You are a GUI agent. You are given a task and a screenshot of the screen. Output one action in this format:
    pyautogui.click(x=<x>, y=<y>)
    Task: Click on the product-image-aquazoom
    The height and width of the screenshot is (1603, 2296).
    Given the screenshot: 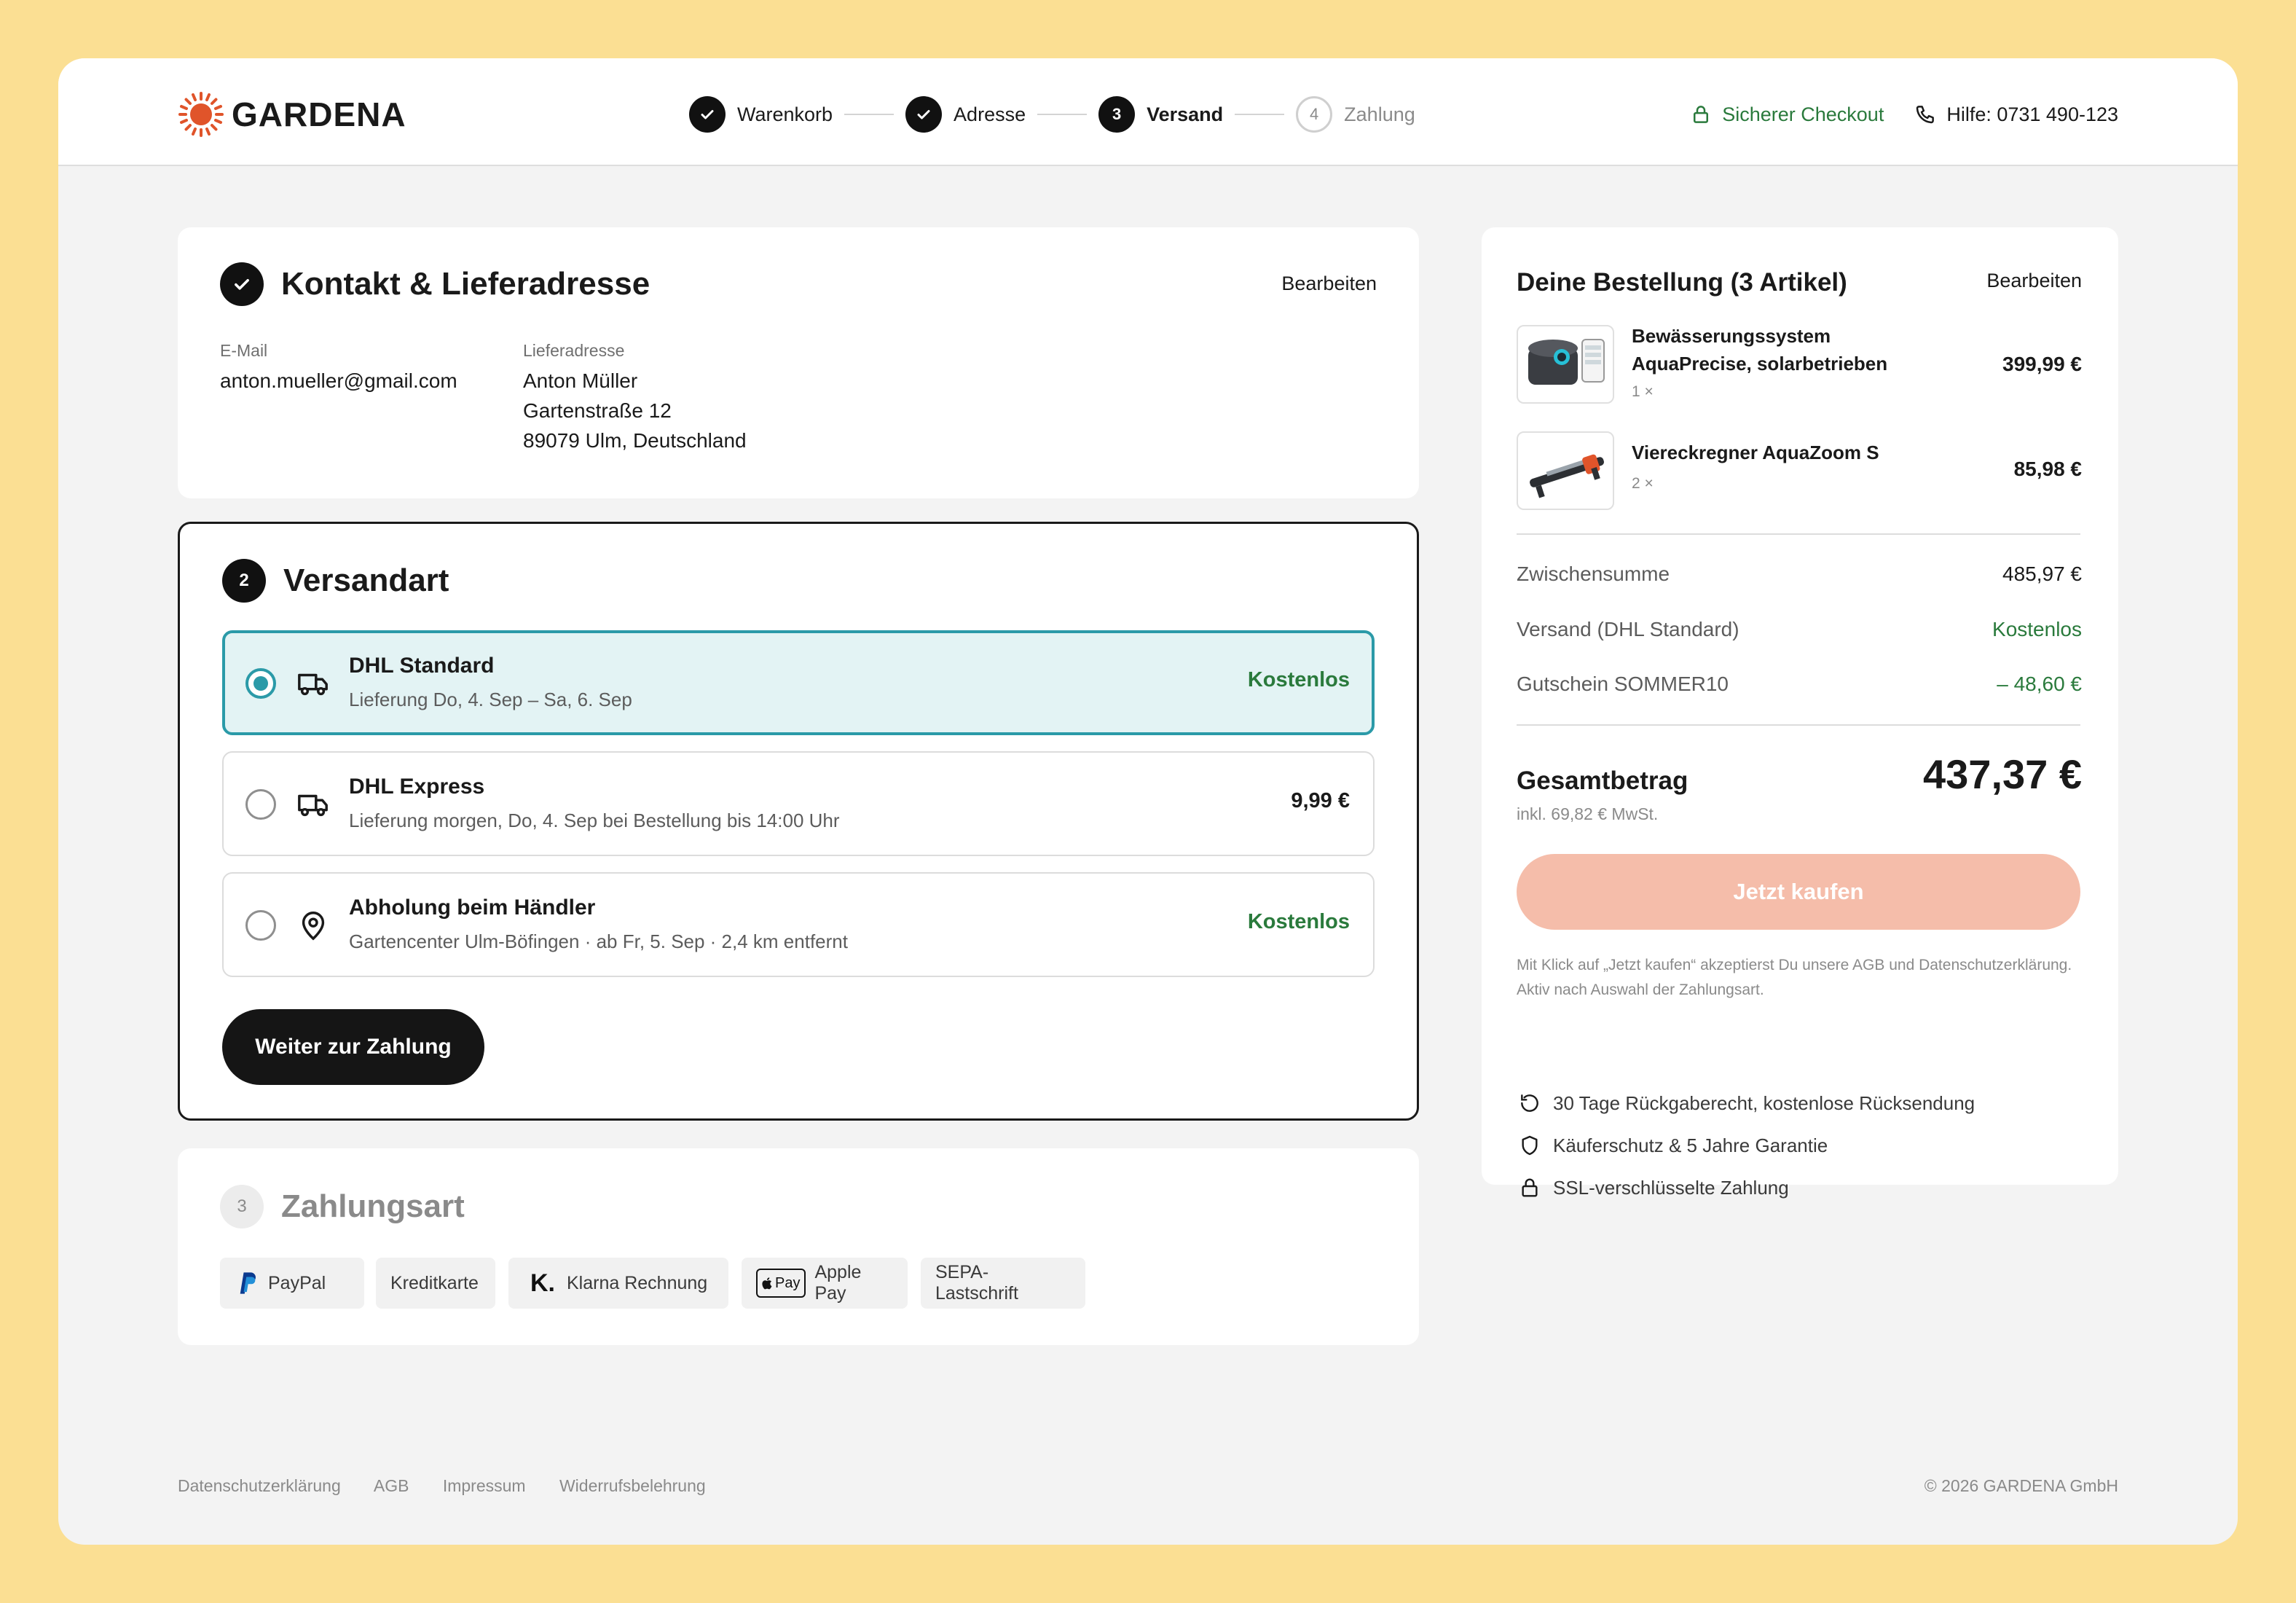 What is the action you would take?
    pyautogui.click(x=1566, y=470)
    